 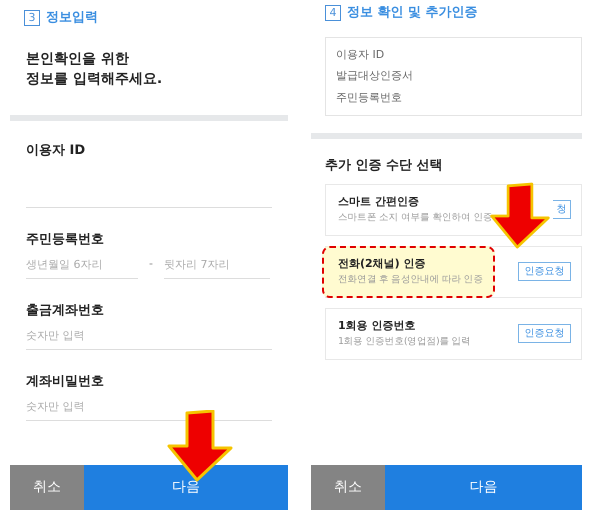 I want to click on field-label: 계좌비밀번호, so click(x=65, y=381).